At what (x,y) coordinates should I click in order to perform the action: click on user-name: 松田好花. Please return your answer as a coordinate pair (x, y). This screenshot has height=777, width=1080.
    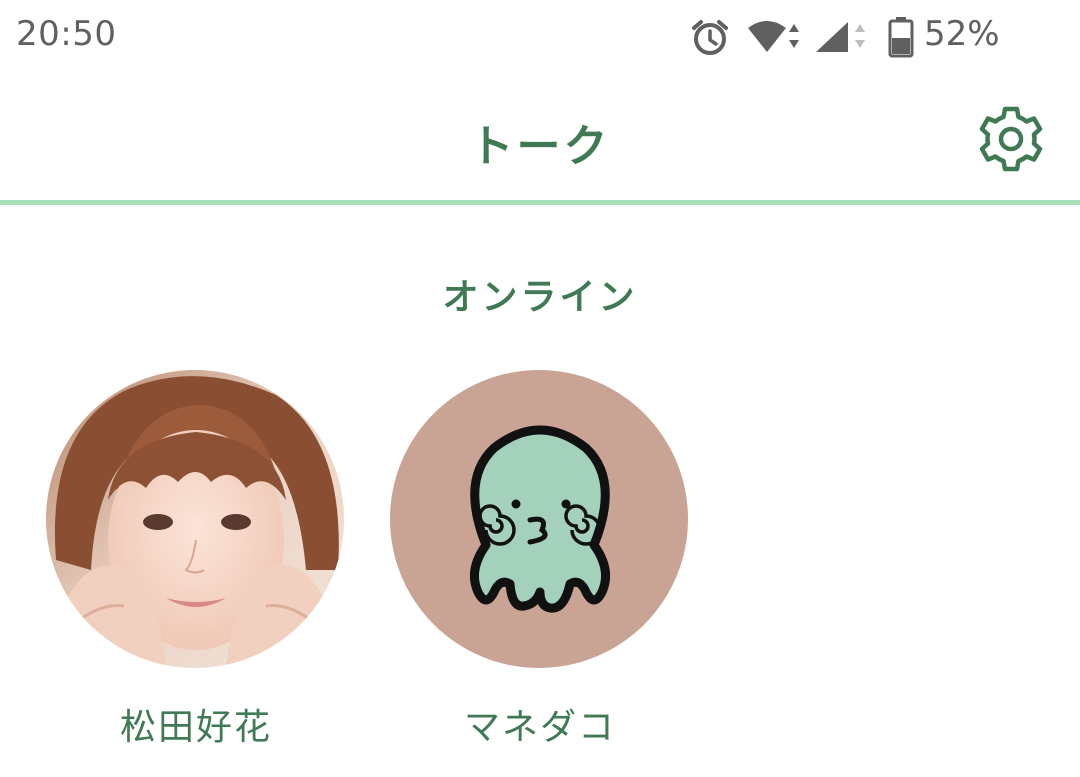
    Looking at the image, I should click on (195, 727).